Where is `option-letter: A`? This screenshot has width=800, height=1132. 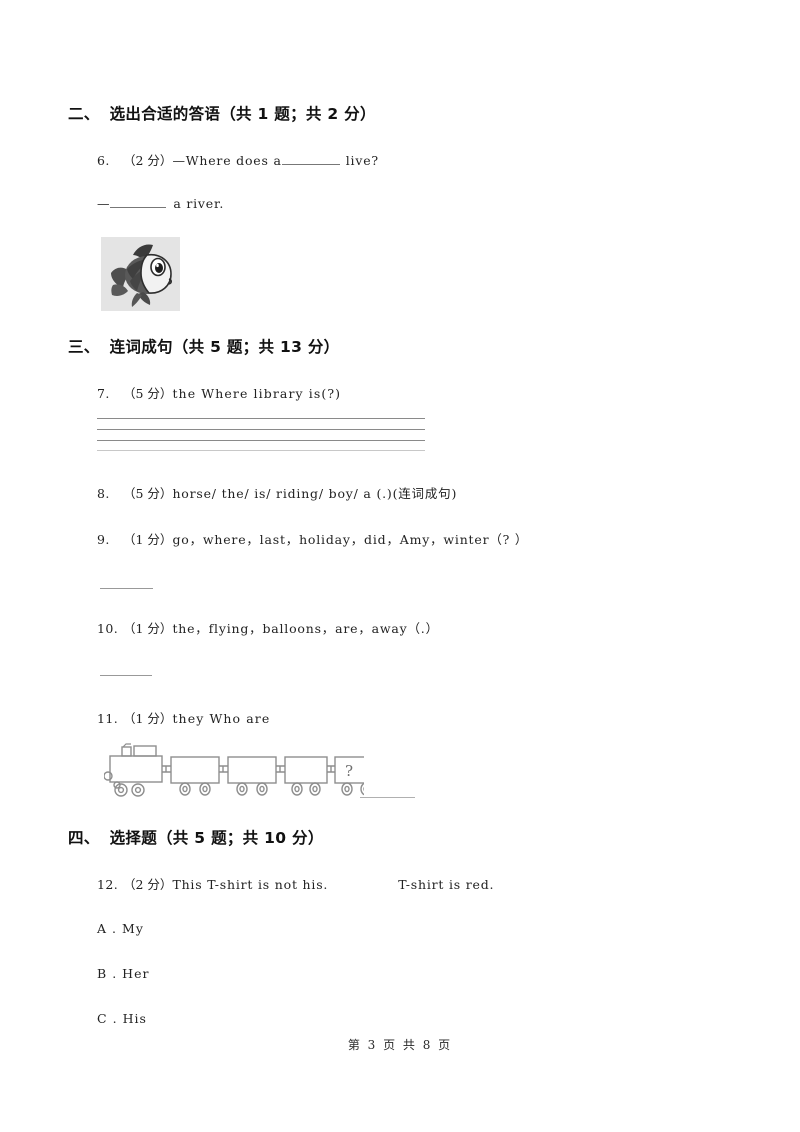 option-letter: A is located at coordinates (102, 928).